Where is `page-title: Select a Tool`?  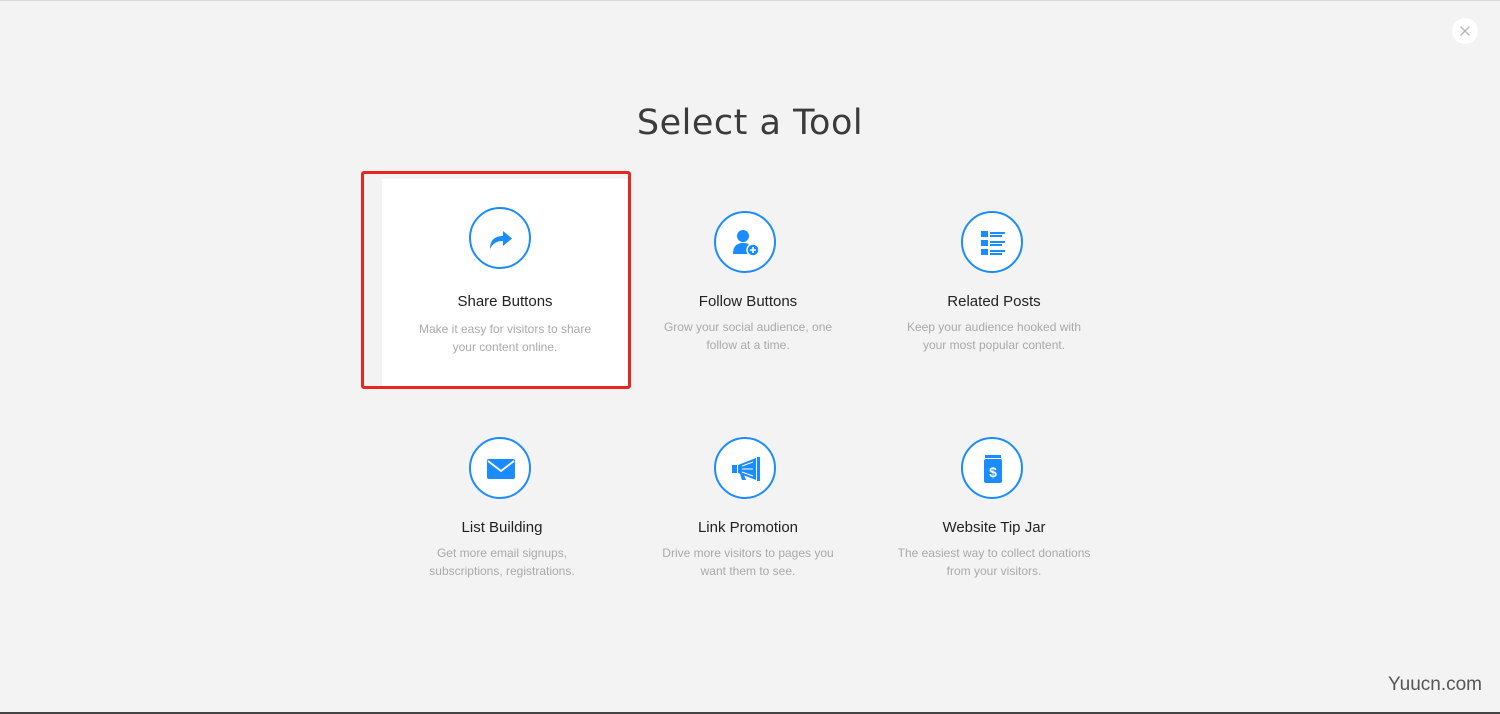
page-title: Select a Tool is located at coordinates (750, 123).